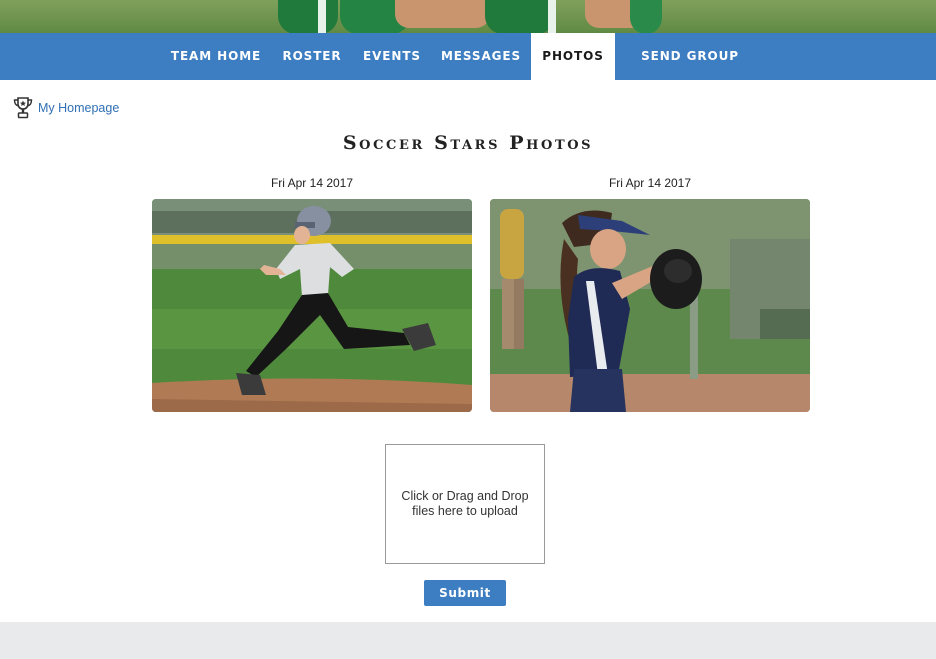 This screenshot has height=659, width=936. What do you see at coordinates (468, 16) in the screenshot?
I see `header-banner-image` at bounding box center [468, 16].